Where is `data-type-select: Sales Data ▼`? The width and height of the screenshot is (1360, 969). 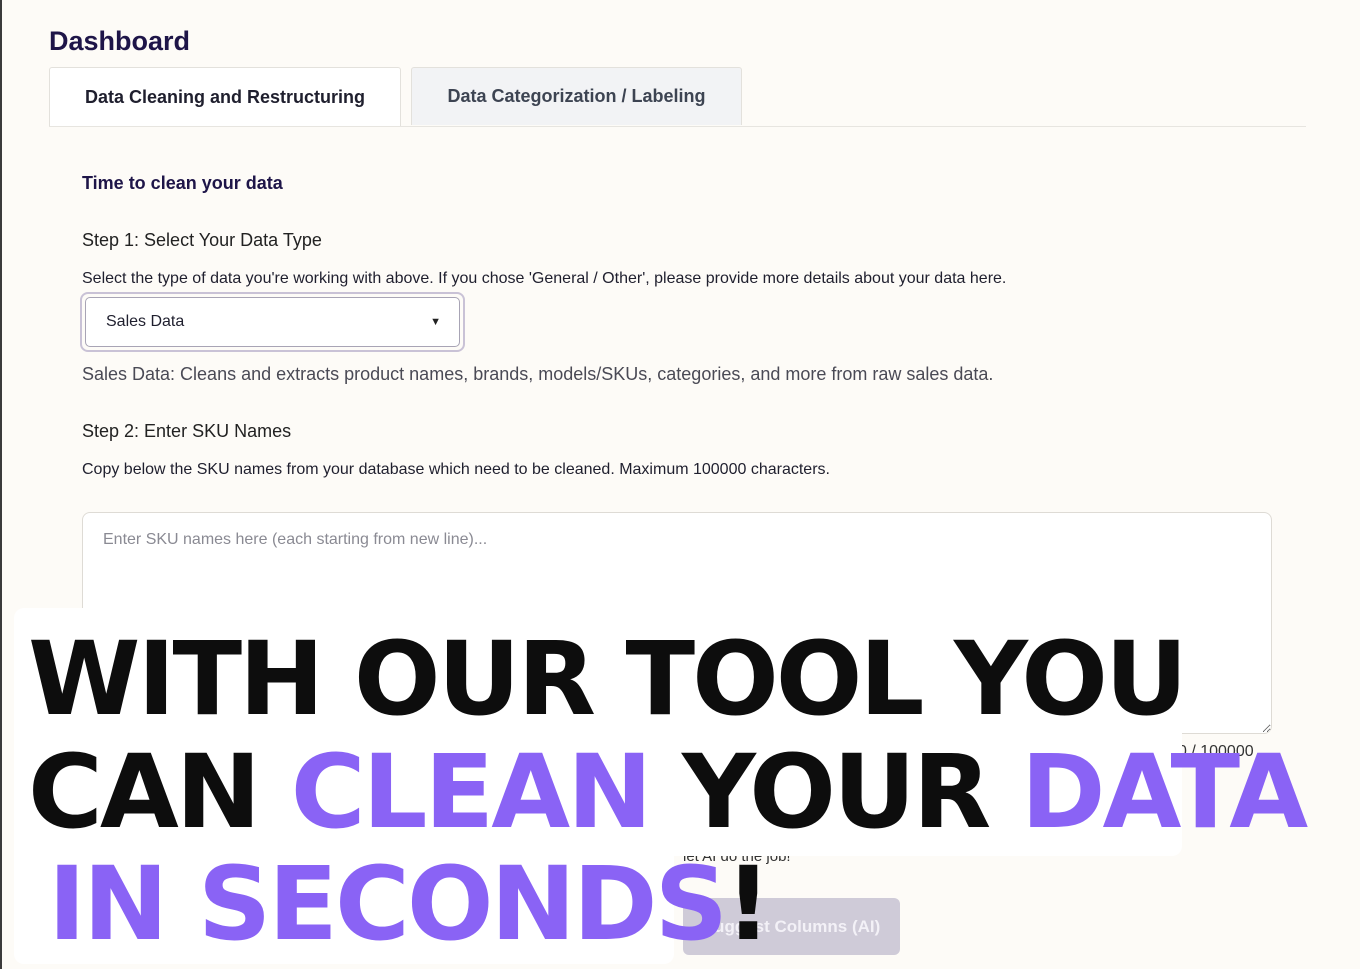 data-type-select: Sales Data ▼ is located at coordinates (272, 322).